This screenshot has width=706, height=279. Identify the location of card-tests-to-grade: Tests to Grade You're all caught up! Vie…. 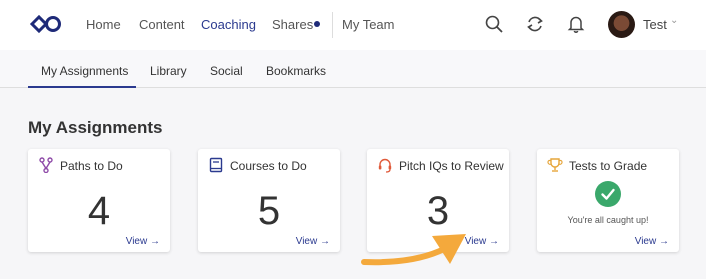
(608, 200).